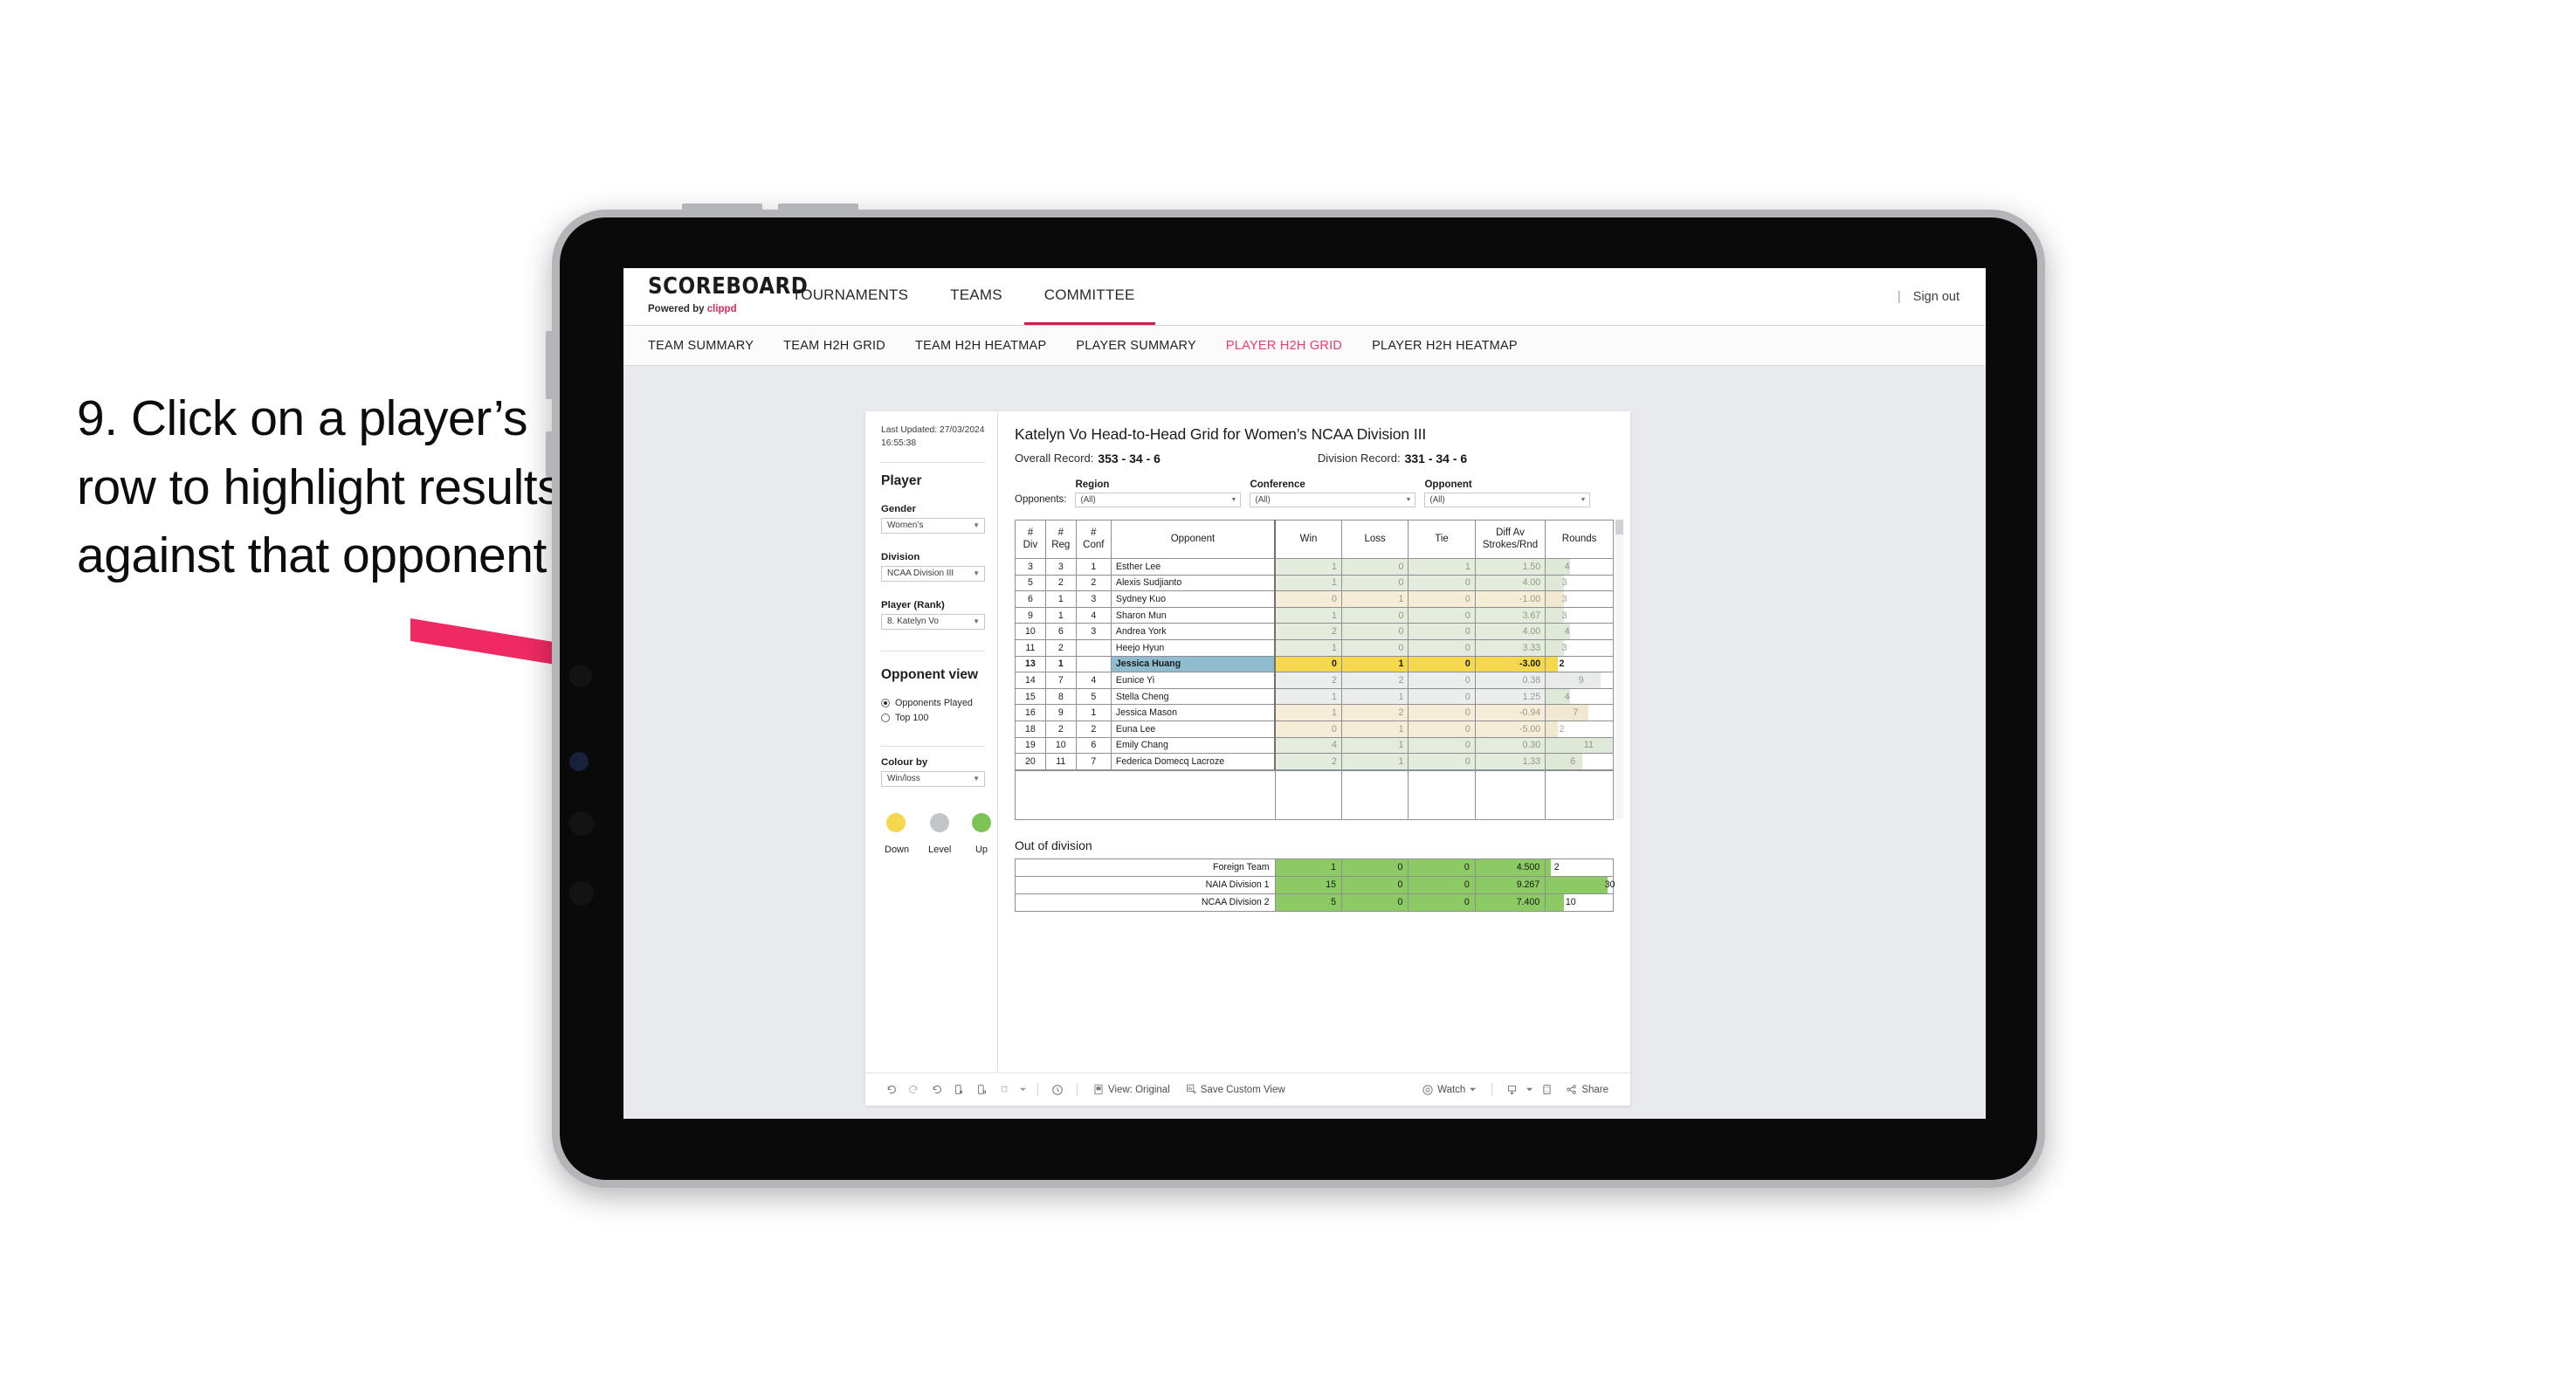  I want to click on table-row: 5 2 2 Alexis Sudjianto 1 0 0 4.00 3, so click(1314, 583).